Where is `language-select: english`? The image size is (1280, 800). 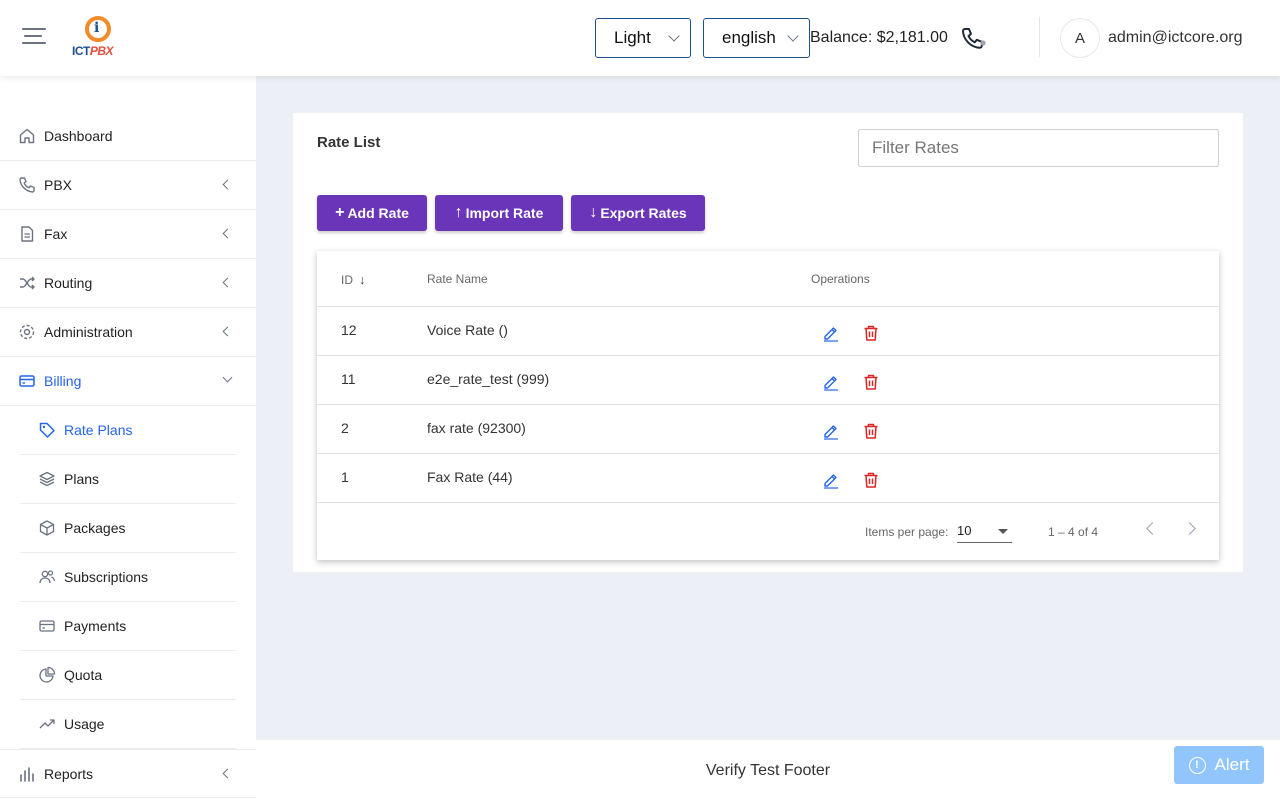 language-select: english is located at coordinates (756, 38).